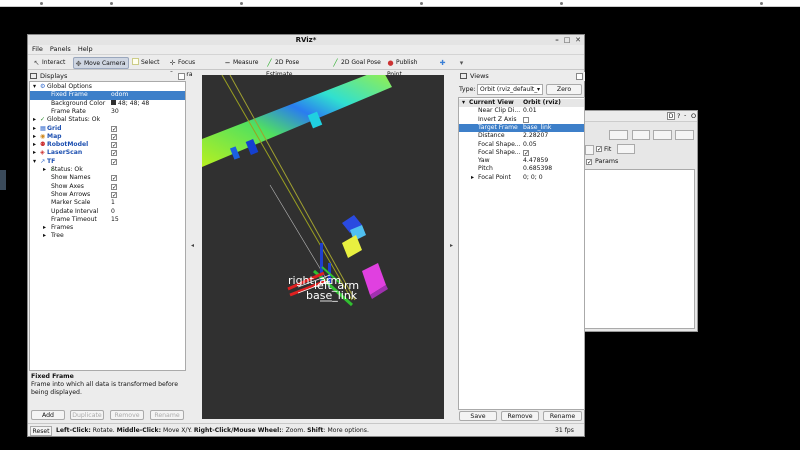  Describe the element at coordinates (241, 63) in the screenshot. I see `tool-measure: ━ Measure` at that location.